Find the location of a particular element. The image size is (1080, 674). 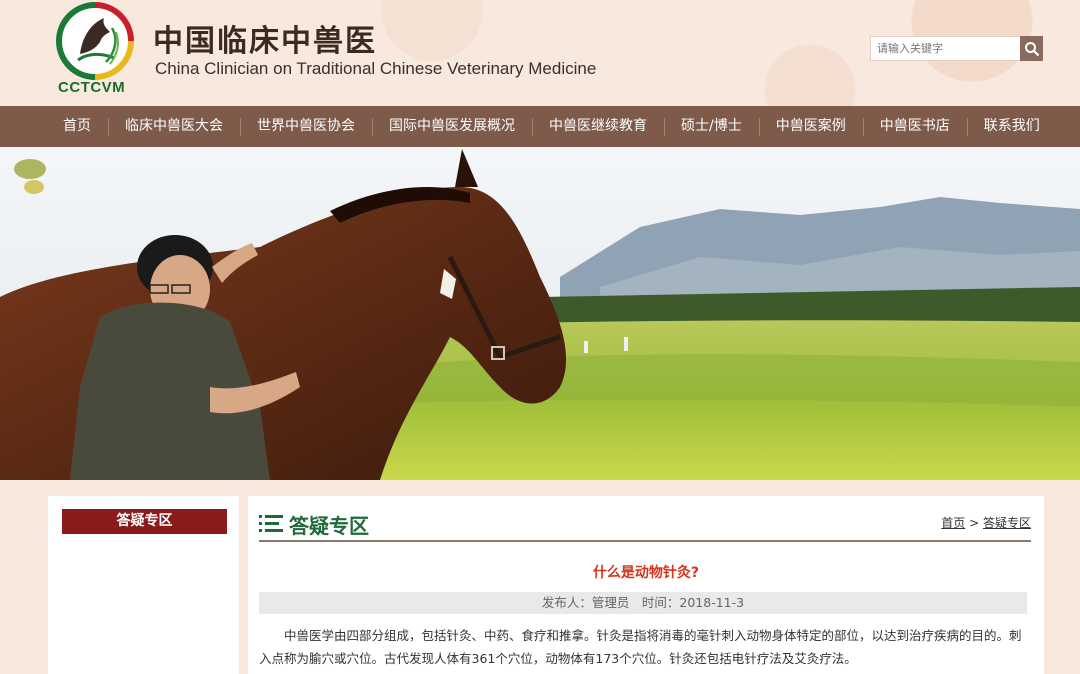

logo-emblem is located at coordinates (95, 41).